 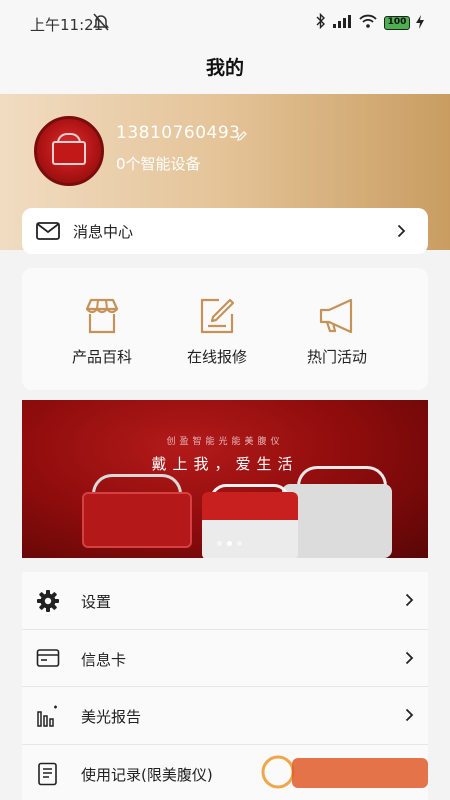 What do you see at coordinates (217, 316) in the screenshot?
I see `edit-note-icon` at bounding box center [217, 316].